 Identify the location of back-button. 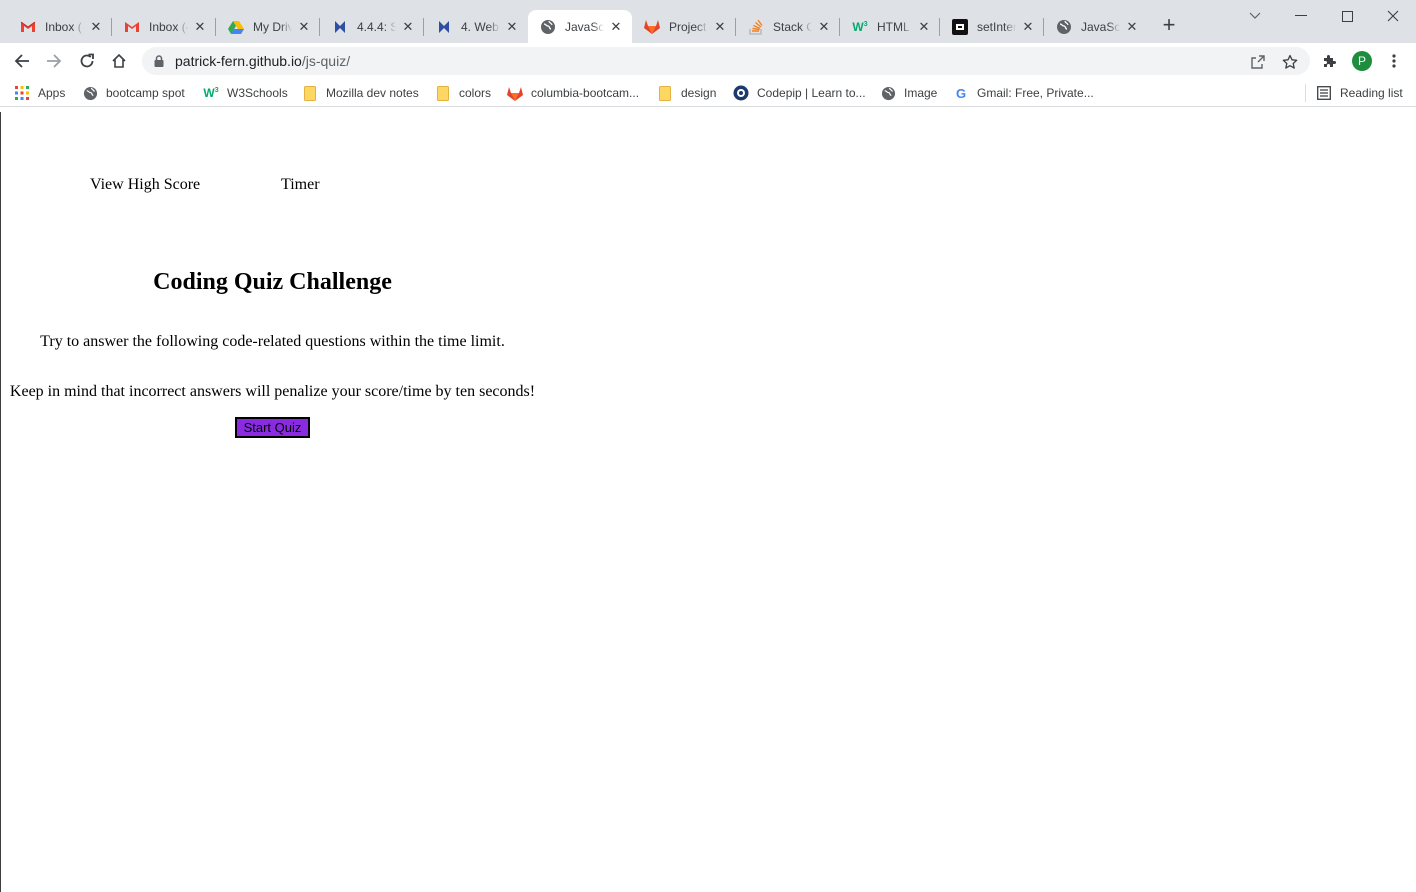
(22, 61).